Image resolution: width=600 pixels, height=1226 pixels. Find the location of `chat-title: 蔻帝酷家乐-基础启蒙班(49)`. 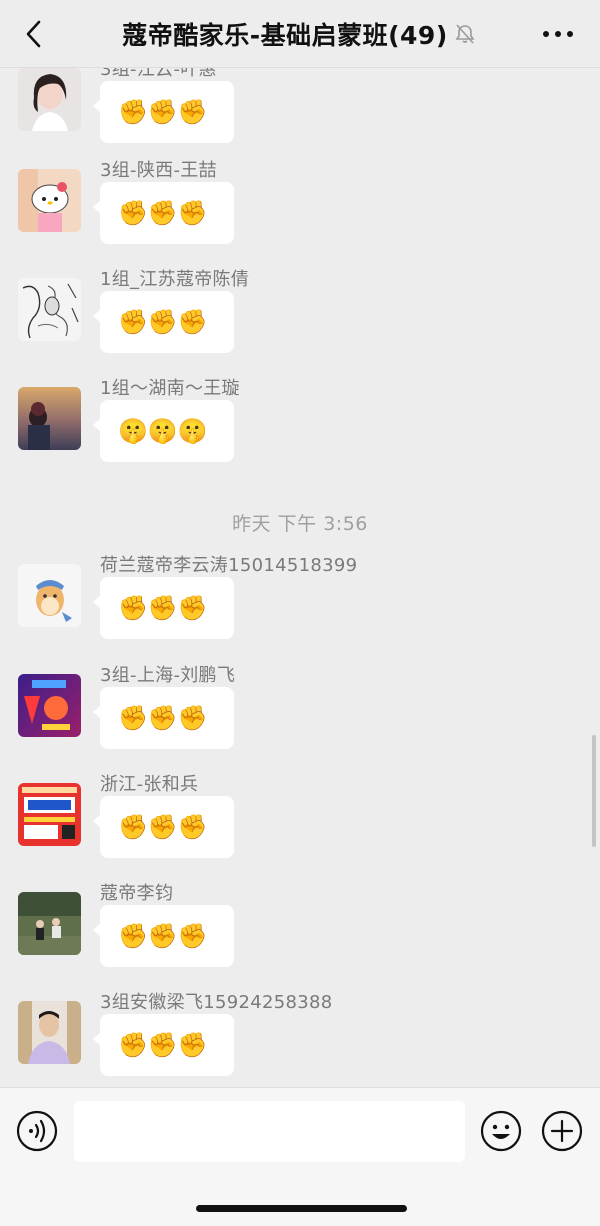

chat-title: 蔻帝酷家乐-基础启蒙班(49) is located at coordinates (285, 35).